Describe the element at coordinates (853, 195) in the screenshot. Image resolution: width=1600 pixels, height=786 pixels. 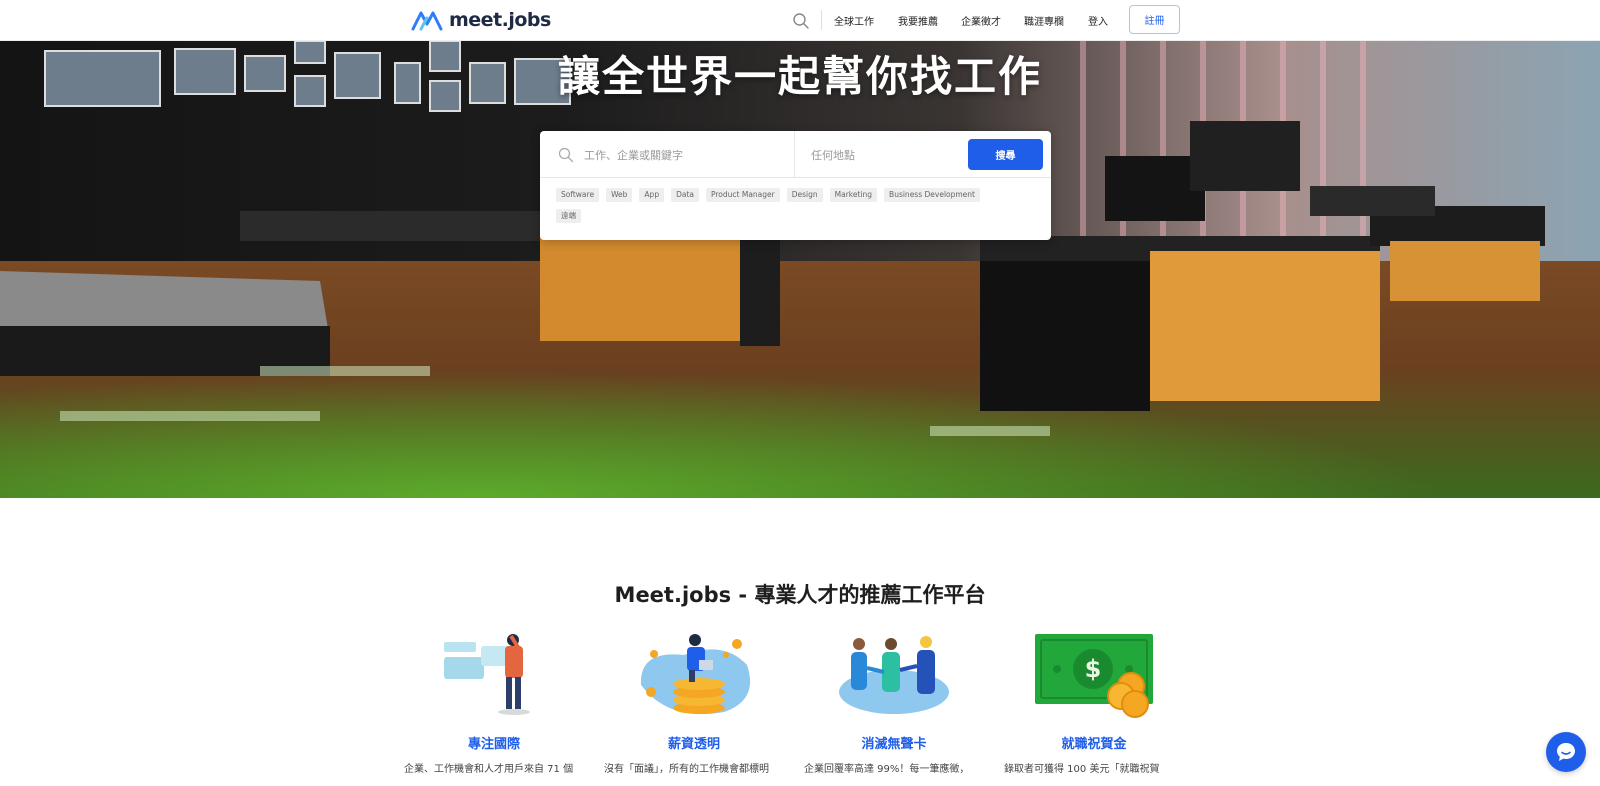
I see `tag-marketing: Marketing` at that location.